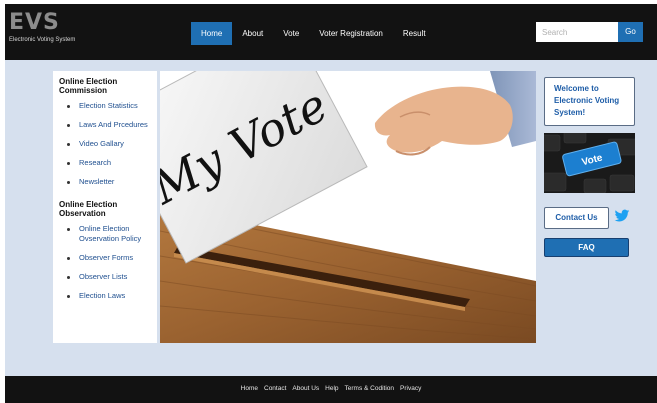  I want to click on sidebar-link-observer-lists: Observer Lists, so click(108, 277).